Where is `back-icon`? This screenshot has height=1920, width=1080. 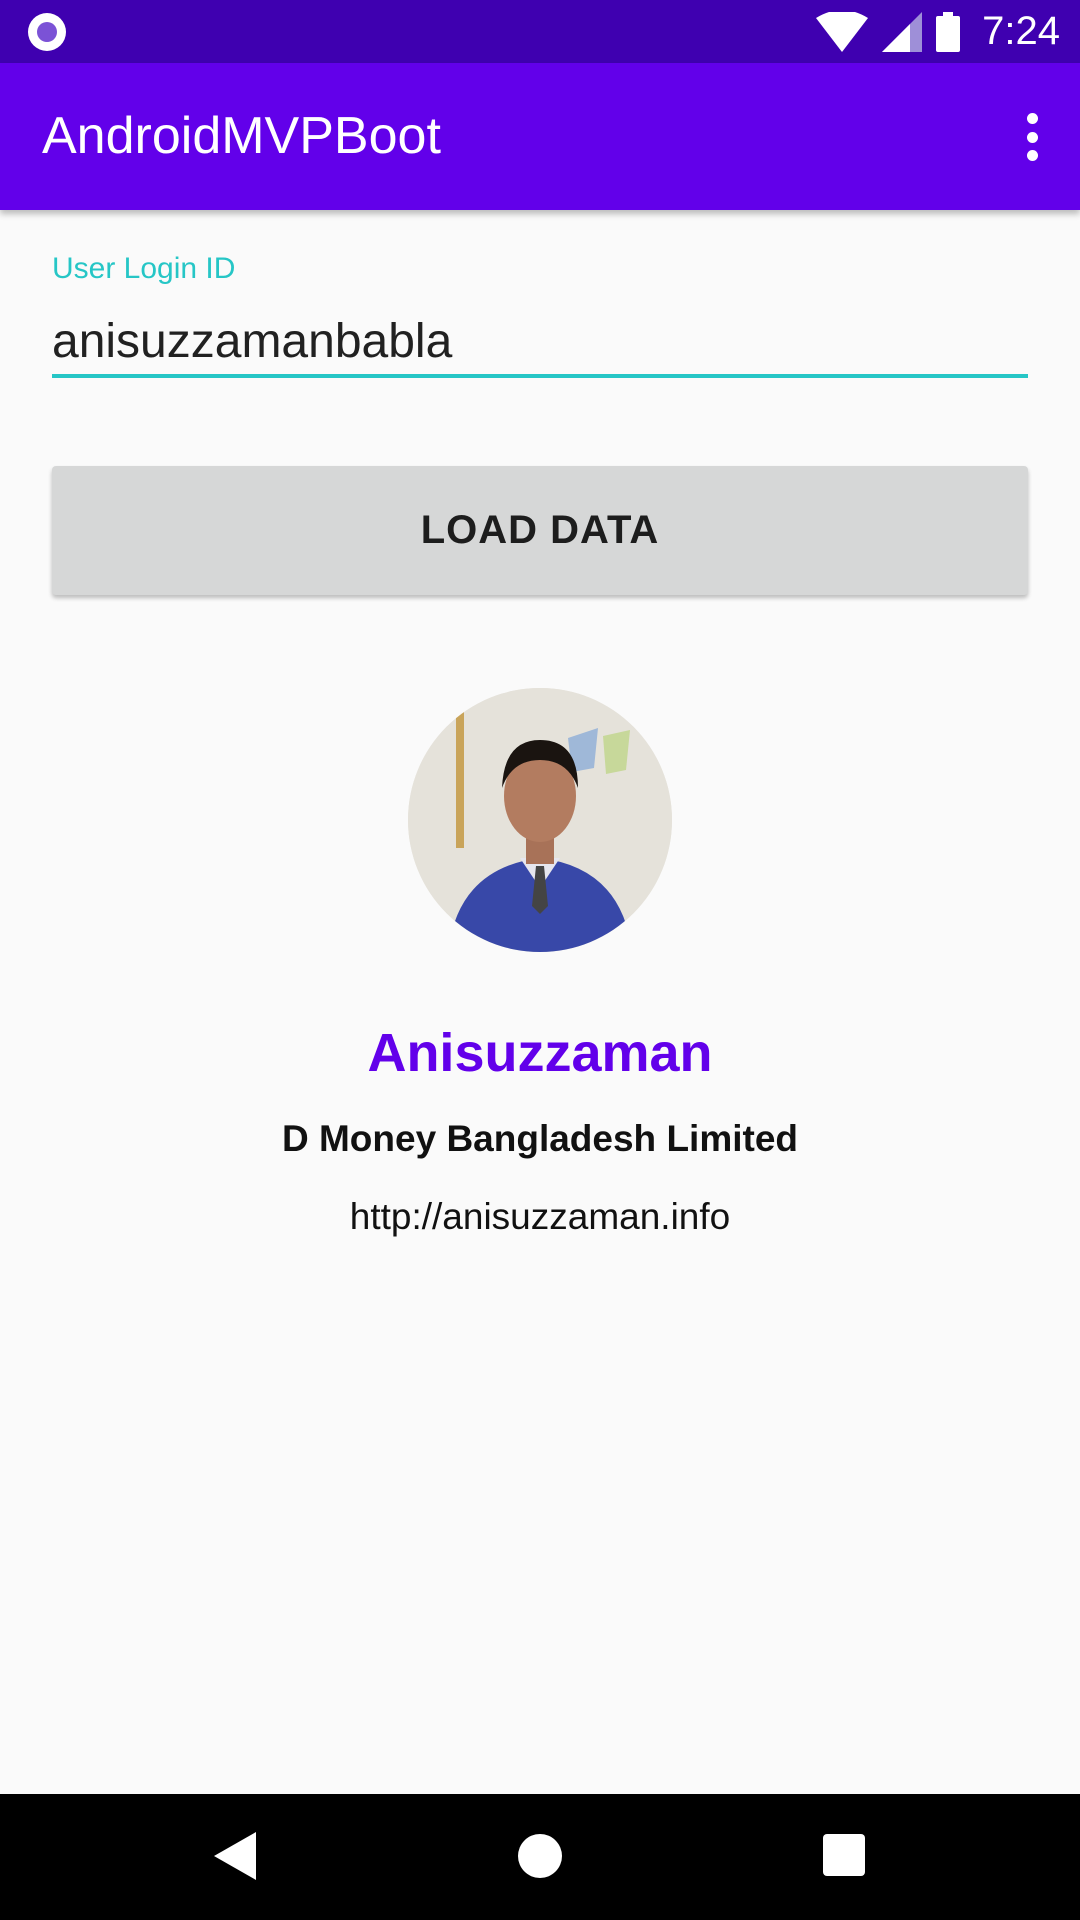 back-icon is located at coordinates (235, 1856).